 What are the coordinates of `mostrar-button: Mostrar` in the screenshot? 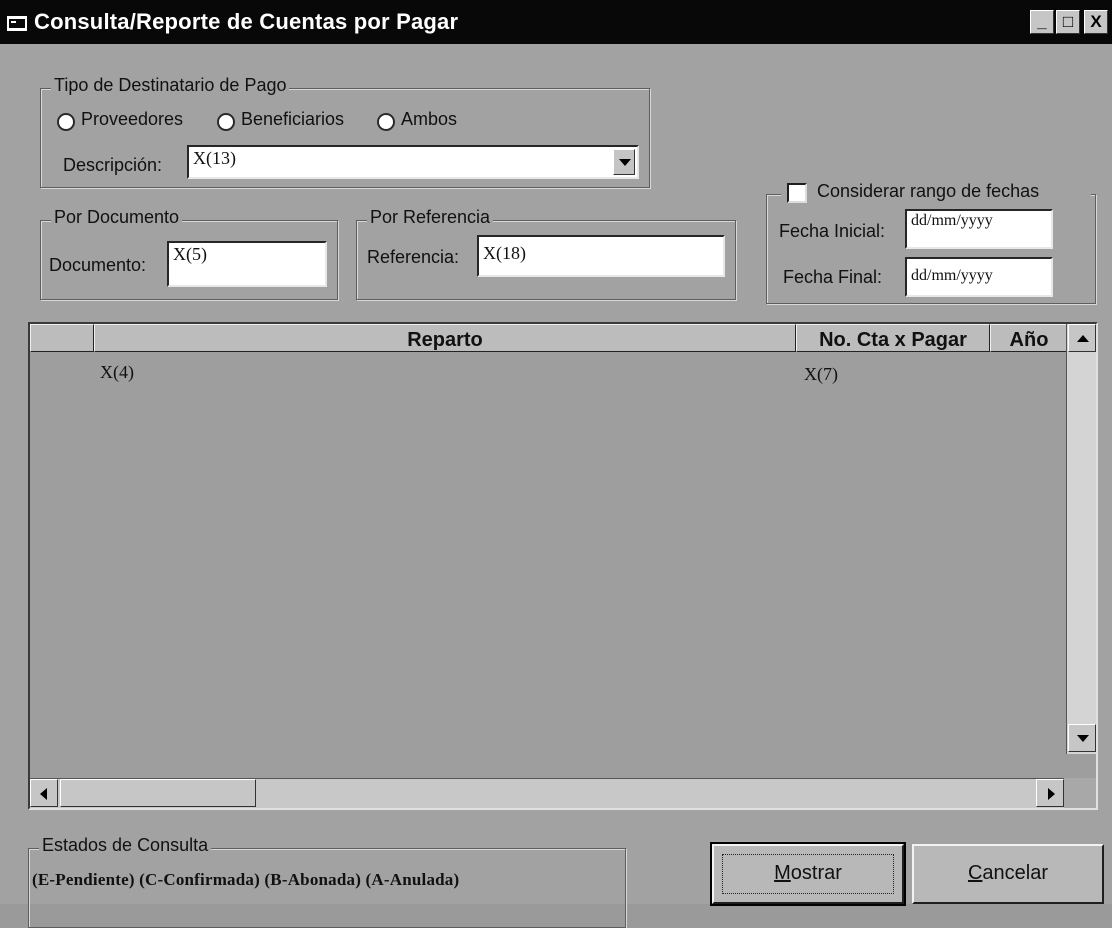 It's located at (808, 874).